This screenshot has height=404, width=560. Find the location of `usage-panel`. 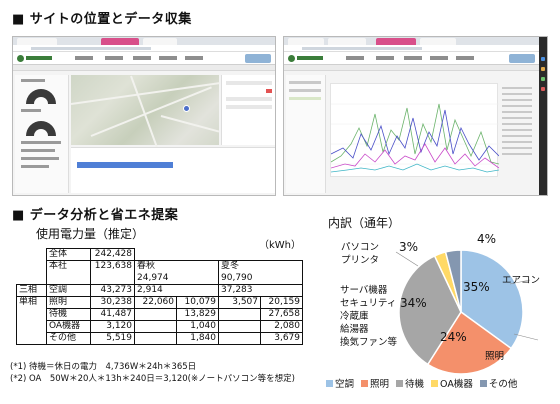

usage-panel is located at coordinates (173, 170).